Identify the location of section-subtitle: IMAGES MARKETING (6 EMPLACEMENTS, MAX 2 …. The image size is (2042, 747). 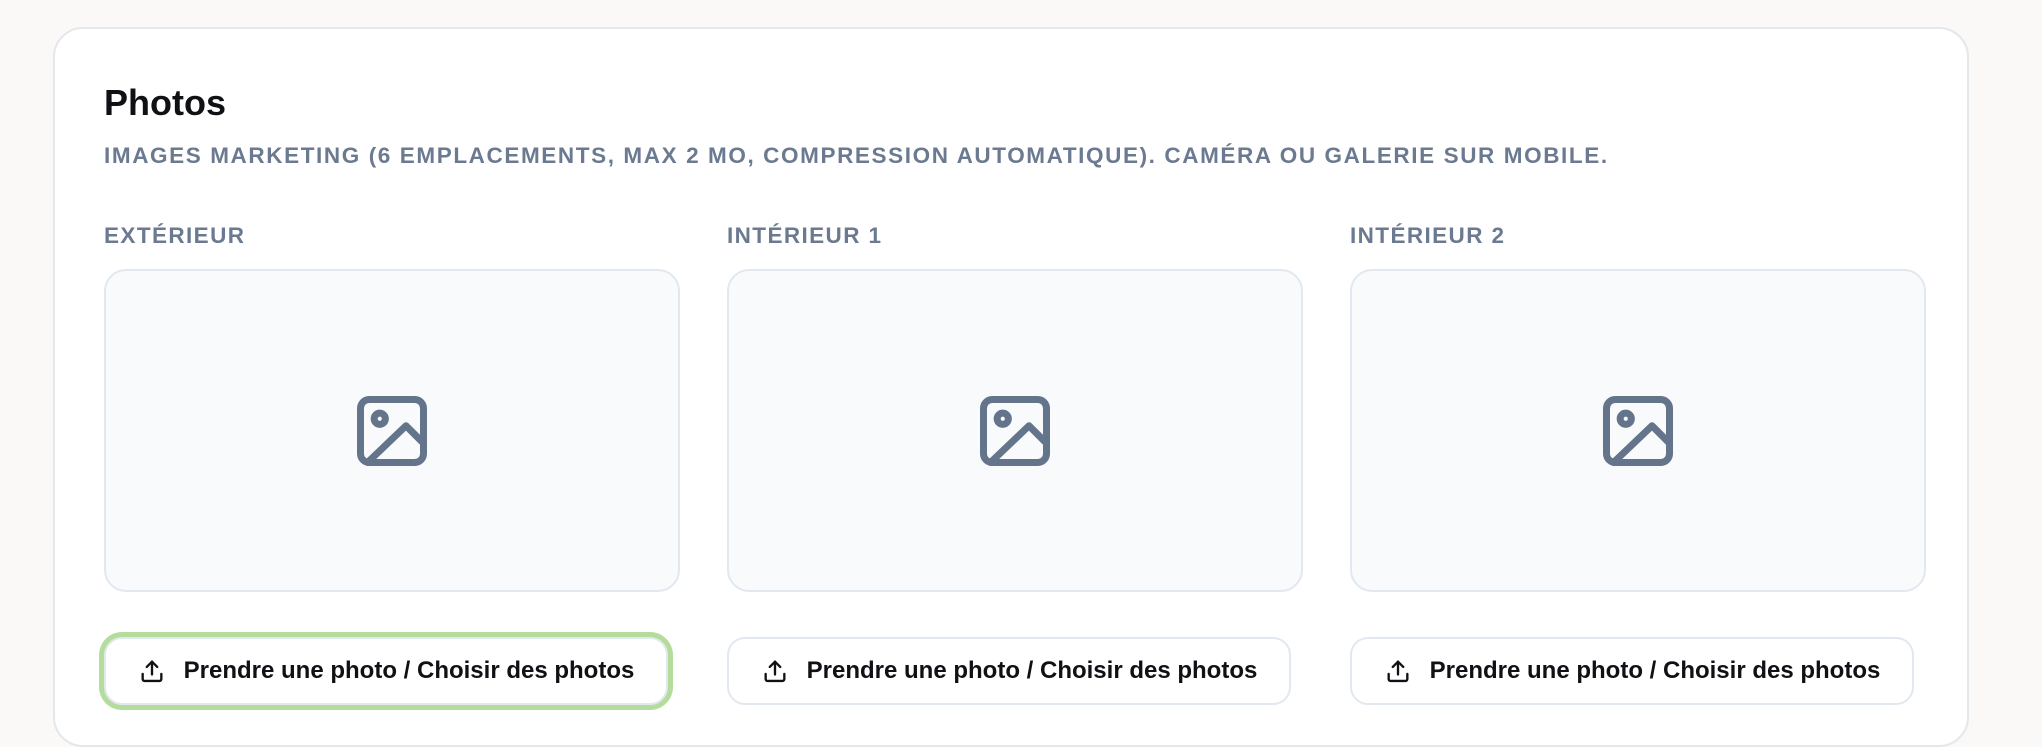
(856, 155).